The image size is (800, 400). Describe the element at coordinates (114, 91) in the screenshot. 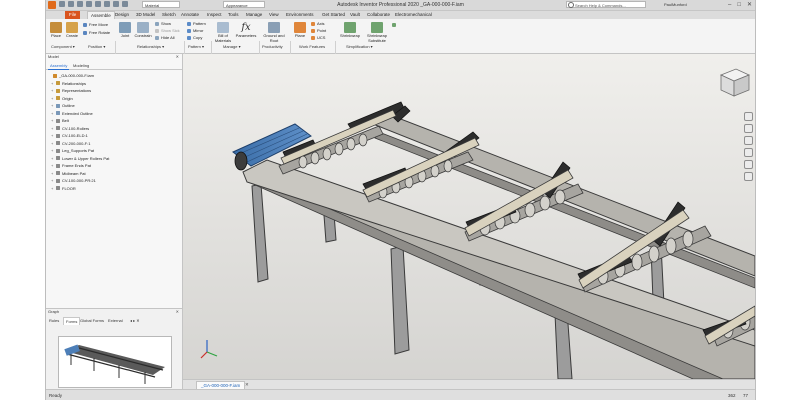

I see `tree-node: + Representations` at that location.